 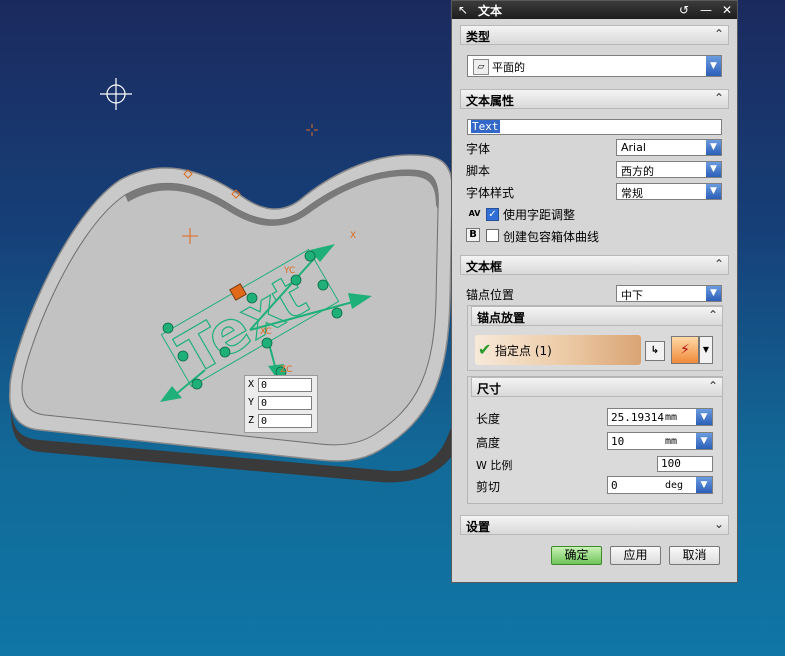 What do you see at coordinates (489, 389) in the screenshot?
I see `dimensions-title: 尺寸` at bounding box center [489, 389].